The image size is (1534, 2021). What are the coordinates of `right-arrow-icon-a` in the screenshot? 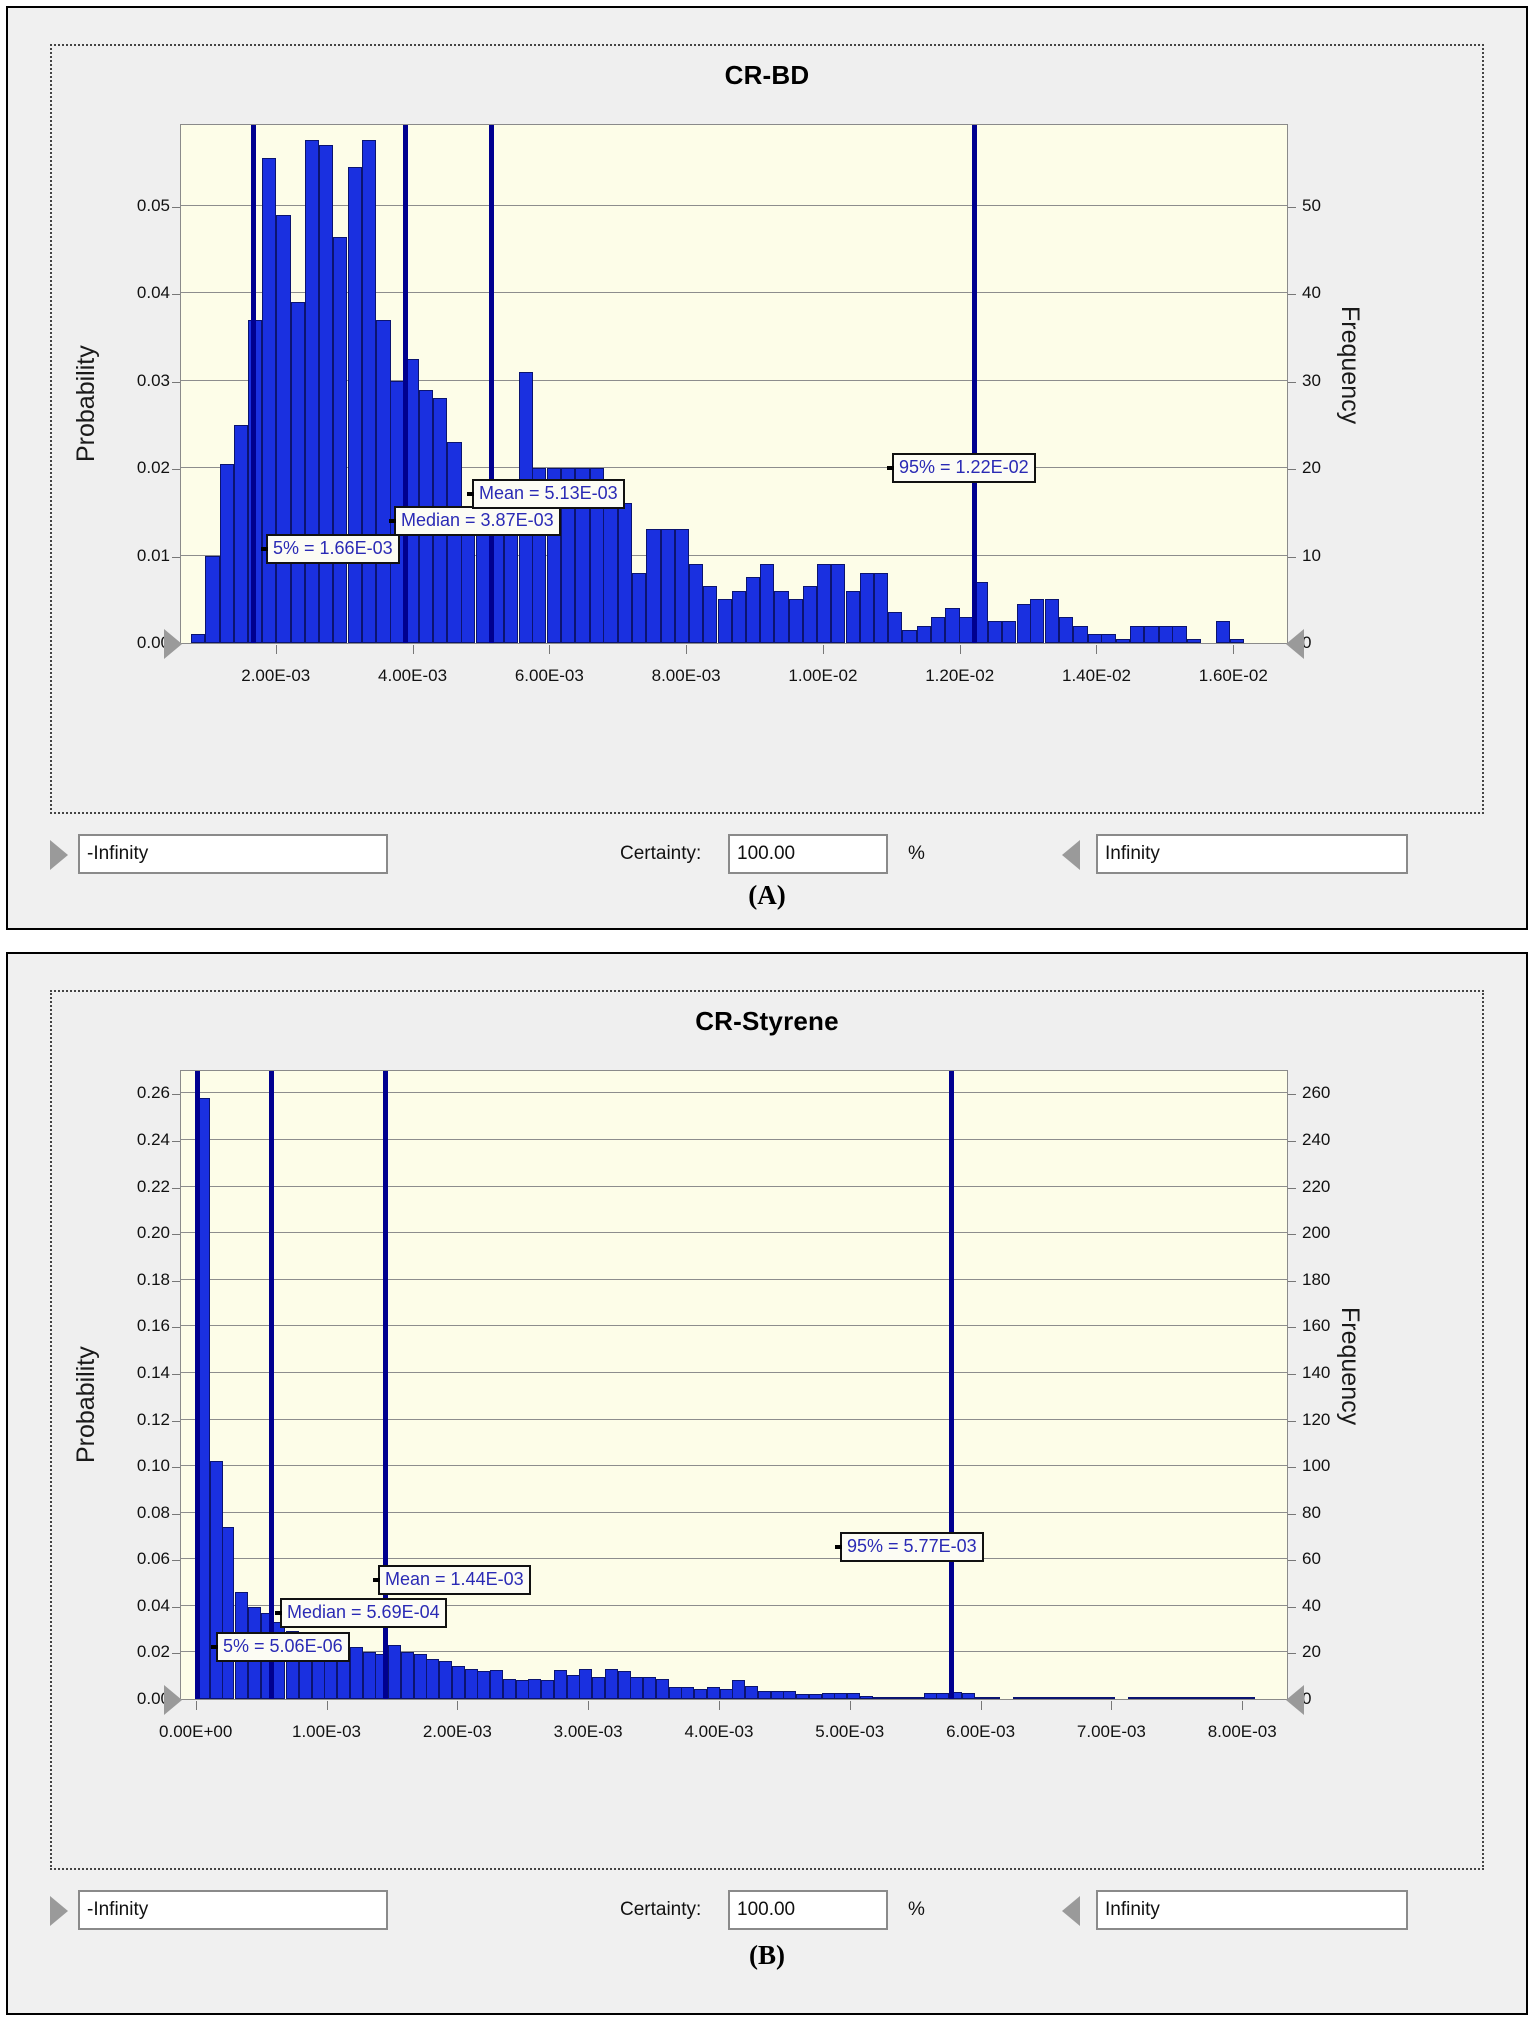 It's located at (1071, 855).